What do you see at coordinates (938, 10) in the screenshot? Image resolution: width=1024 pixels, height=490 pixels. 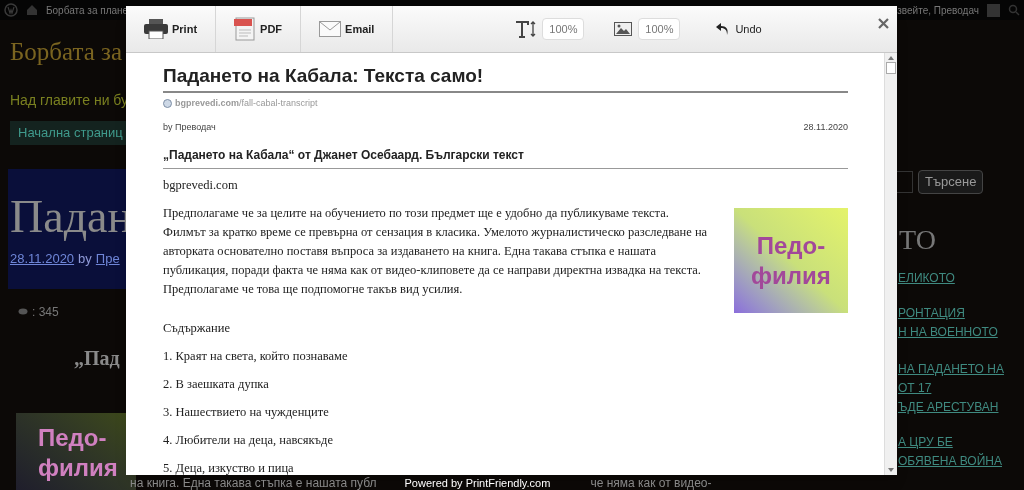 I see `admin-bar-greeting: звейте, Преводач` at bounding box center [938, 10].